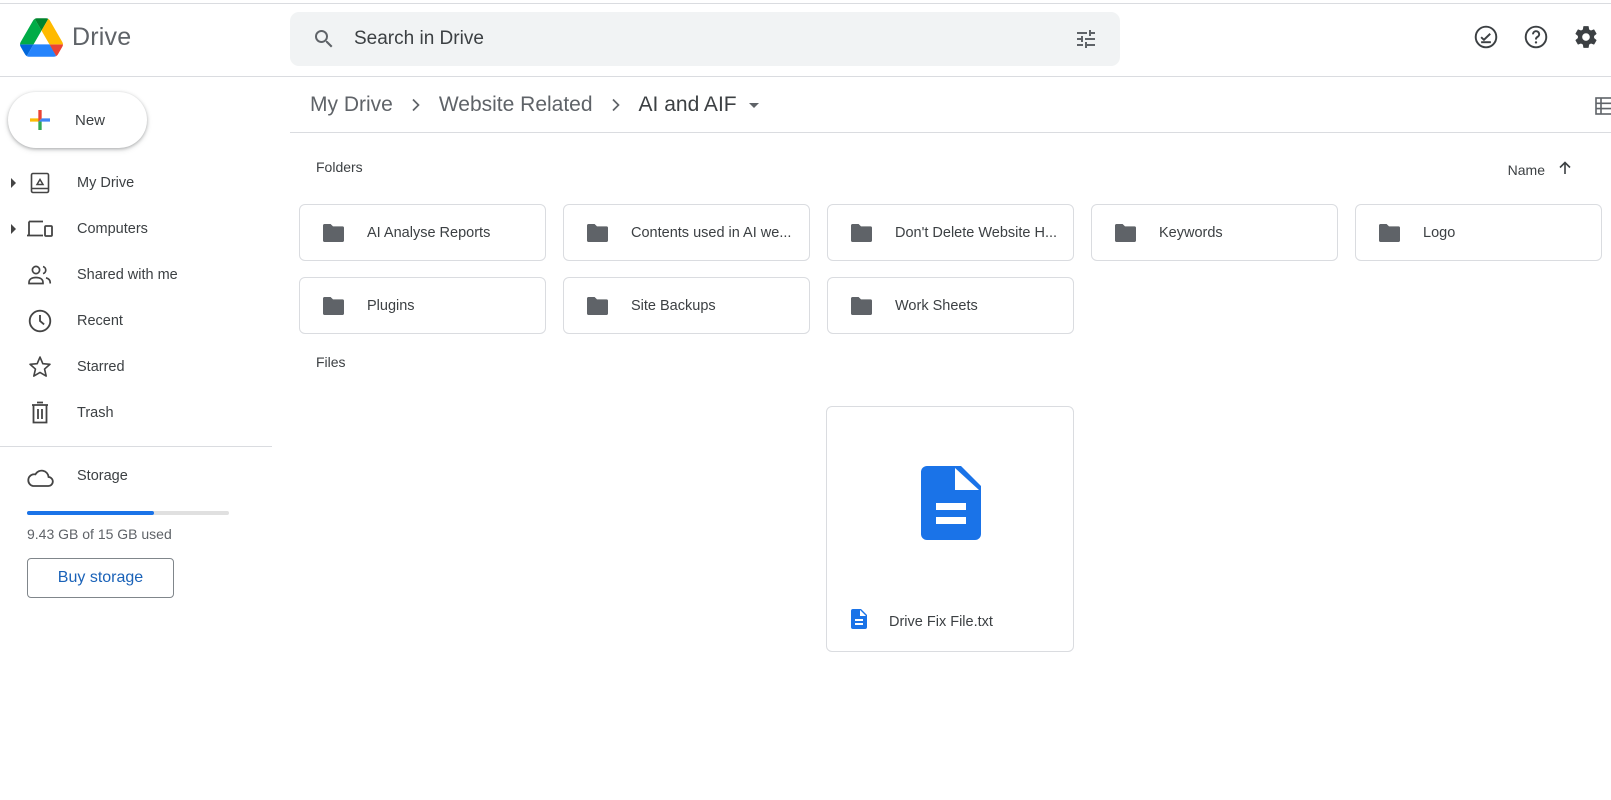 The width and height of the screenshot is (1611, 800). Describe the element at coordinates (1478, 232) in the screenshot. I see `folder-card: Logo` at that location.